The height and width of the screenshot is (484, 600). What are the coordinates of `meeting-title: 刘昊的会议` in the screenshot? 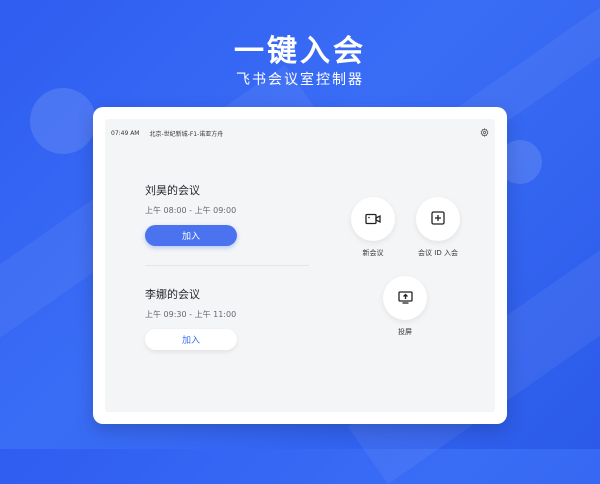 It's located at (172, 190).